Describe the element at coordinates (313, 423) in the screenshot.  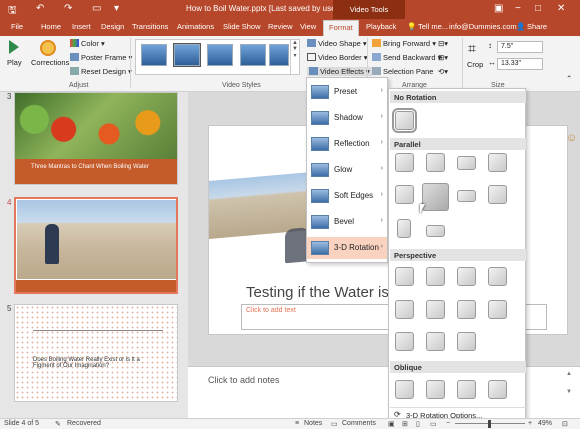
I see `notes-button: Notes` at that location.